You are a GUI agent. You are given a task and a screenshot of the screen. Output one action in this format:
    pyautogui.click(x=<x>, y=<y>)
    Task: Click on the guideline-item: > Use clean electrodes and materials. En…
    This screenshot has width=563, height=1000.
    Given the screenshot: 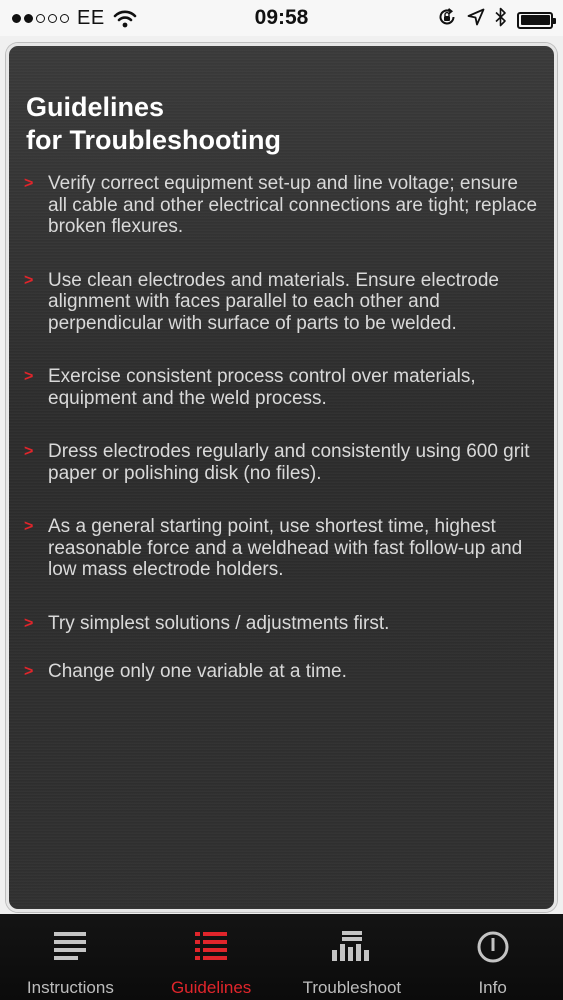 What is the action you would take?
    pyautogui.click(x=281, y=302)
    